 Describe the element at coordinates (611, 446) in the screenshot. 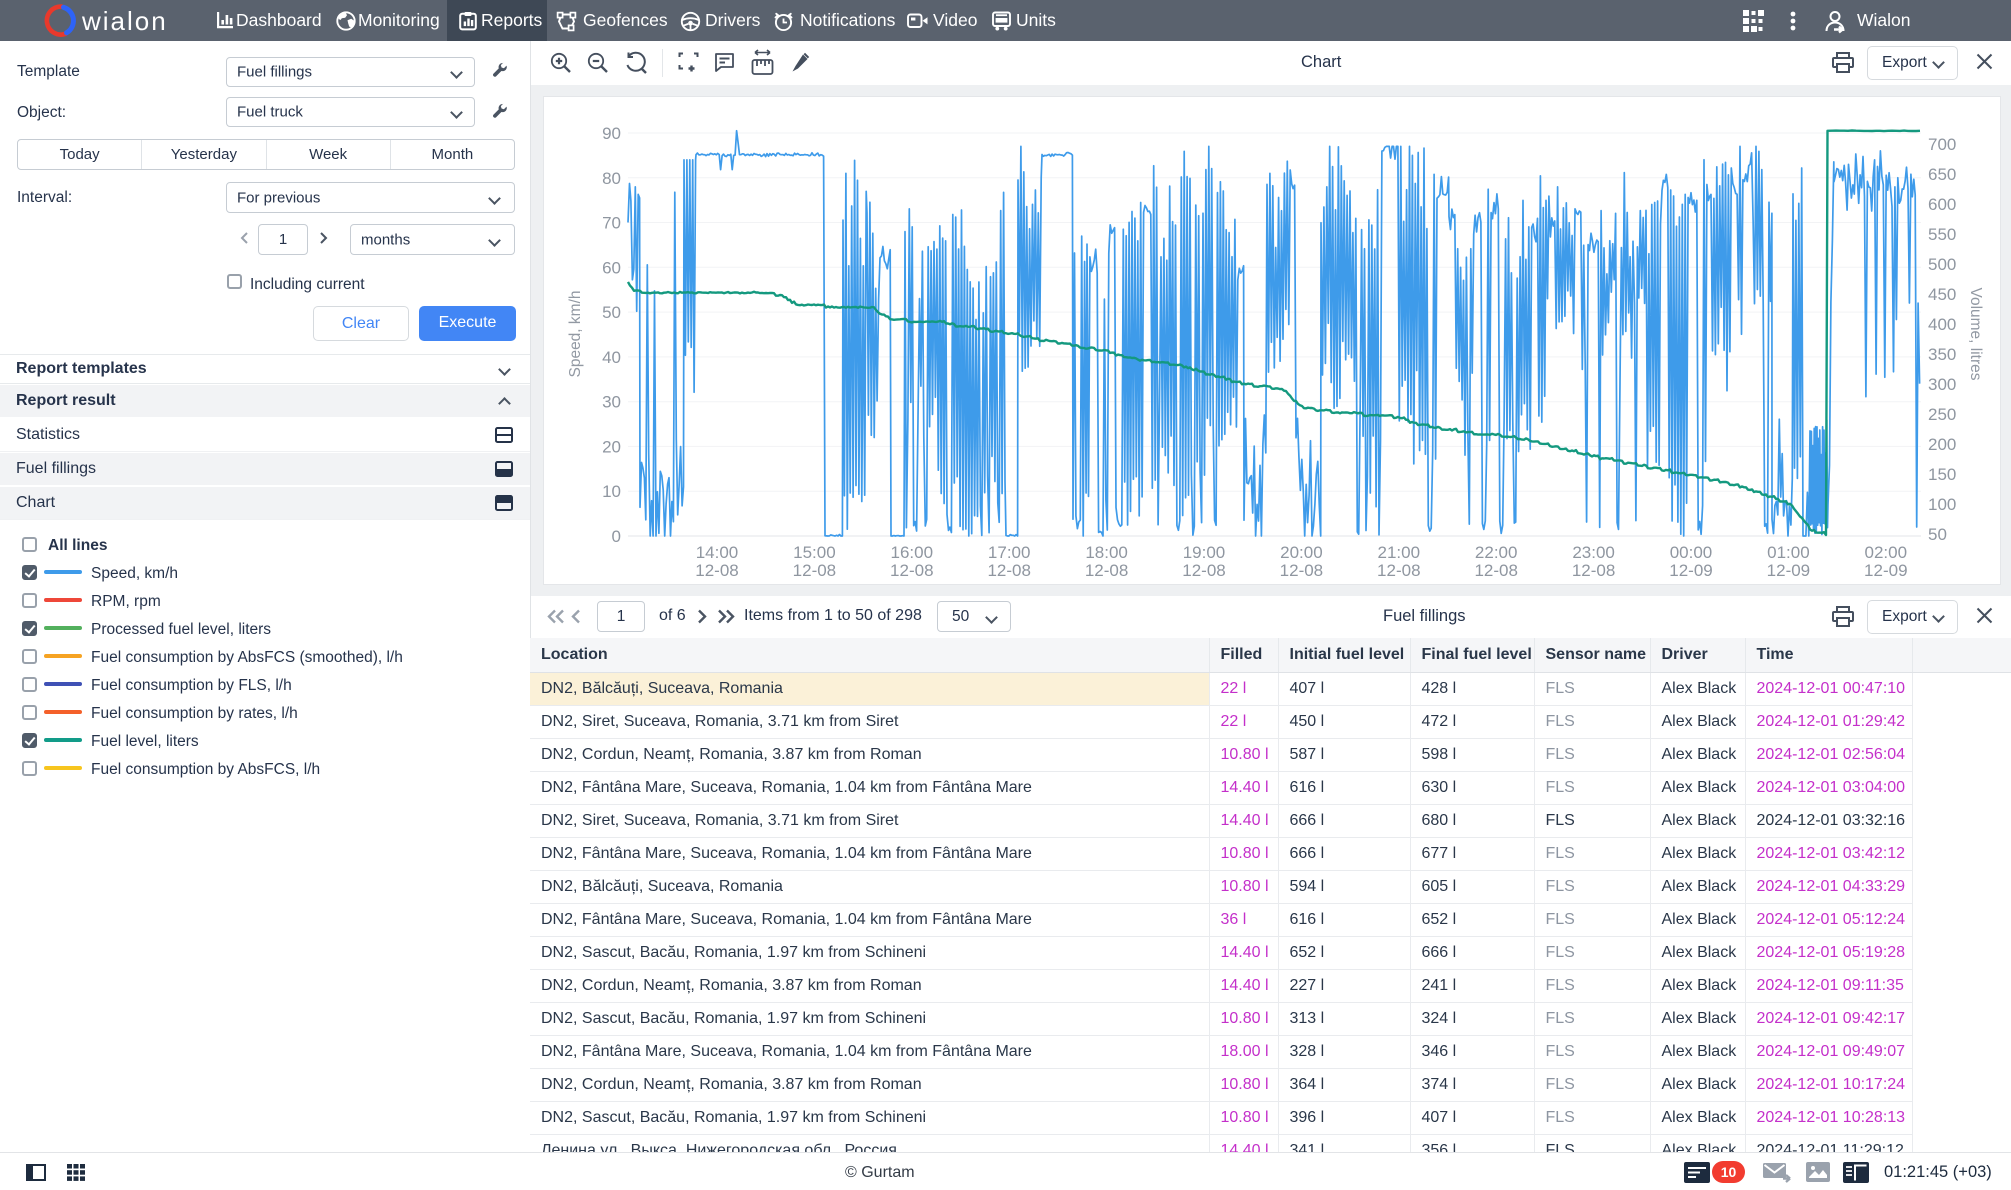

I see `svg-text: 20` at that location.